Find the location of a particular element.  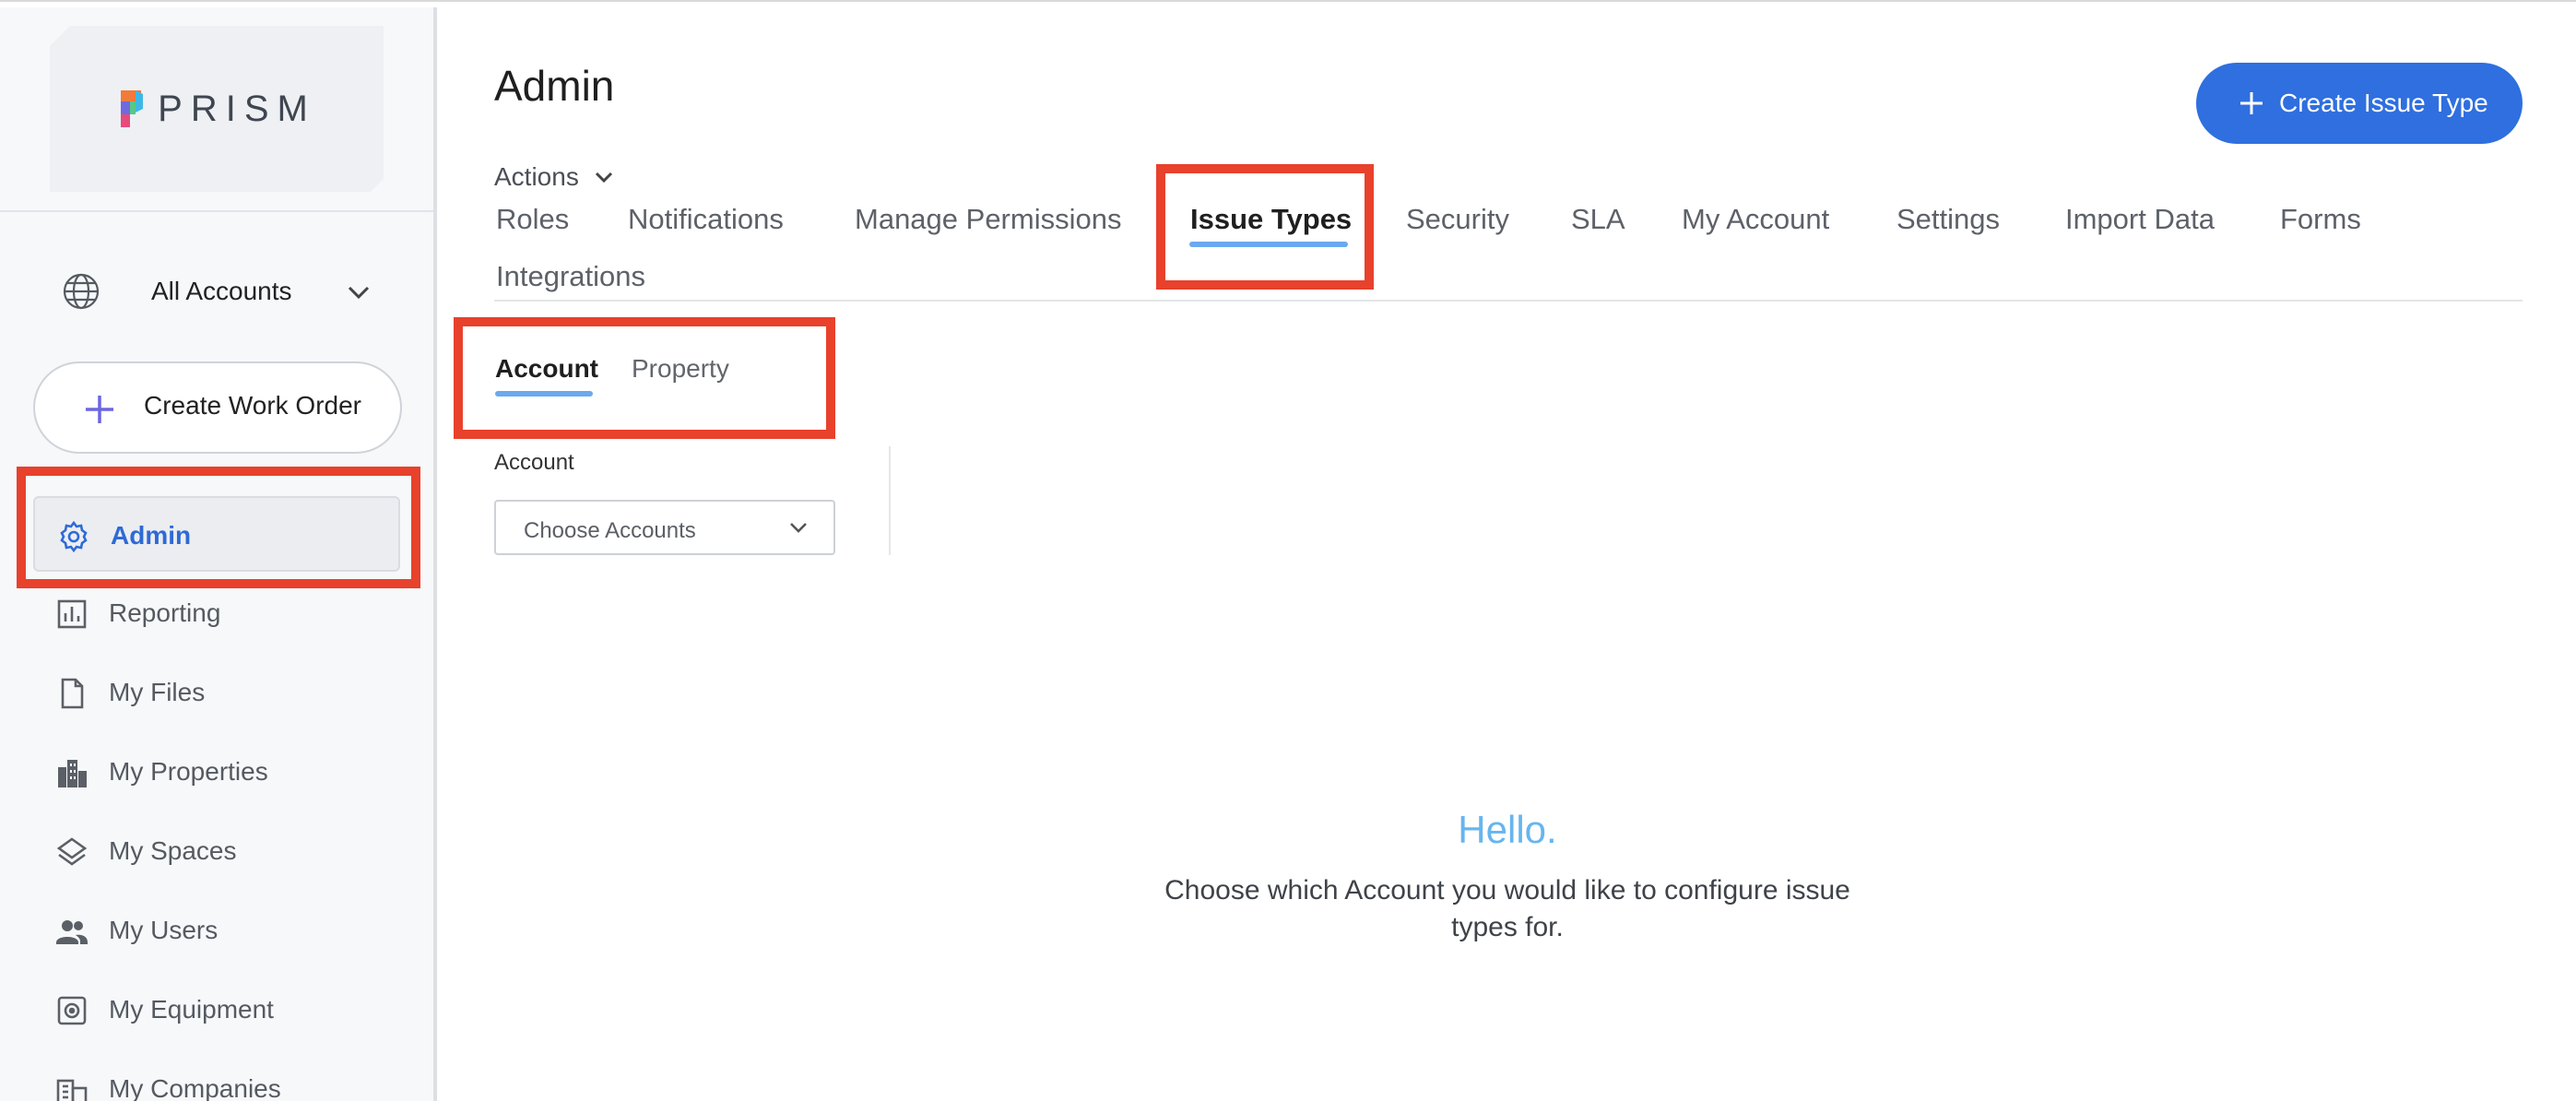

sidebar-item-label: My Equipment is located at coordinates (191, 1010).